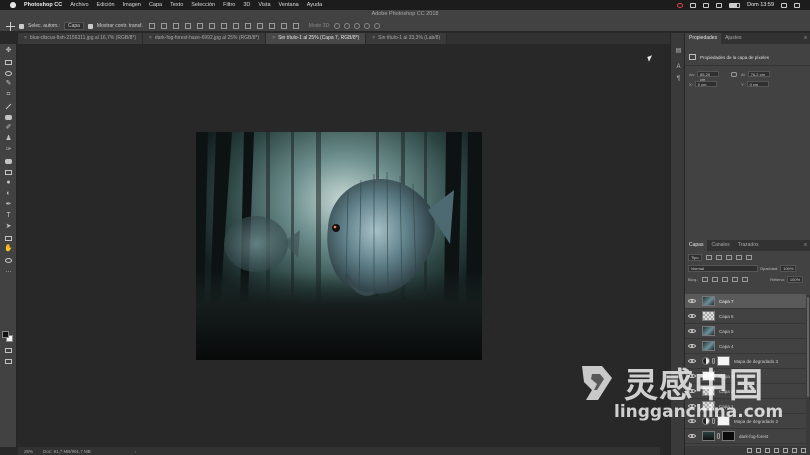 The height and width of the screenshot is (455, 810). Describe the element at coordinates (693, 5) in the screenshot. I see `screen-icon` at that location.